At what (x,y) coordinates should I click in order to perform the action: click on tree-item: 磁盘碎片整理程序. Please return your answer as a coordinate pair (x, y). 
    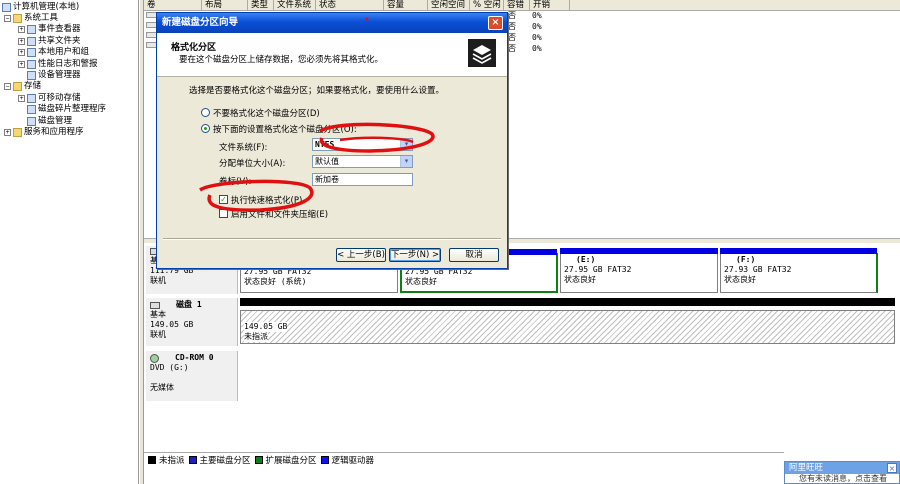
    Looking at the image, I should click on (62, 109).